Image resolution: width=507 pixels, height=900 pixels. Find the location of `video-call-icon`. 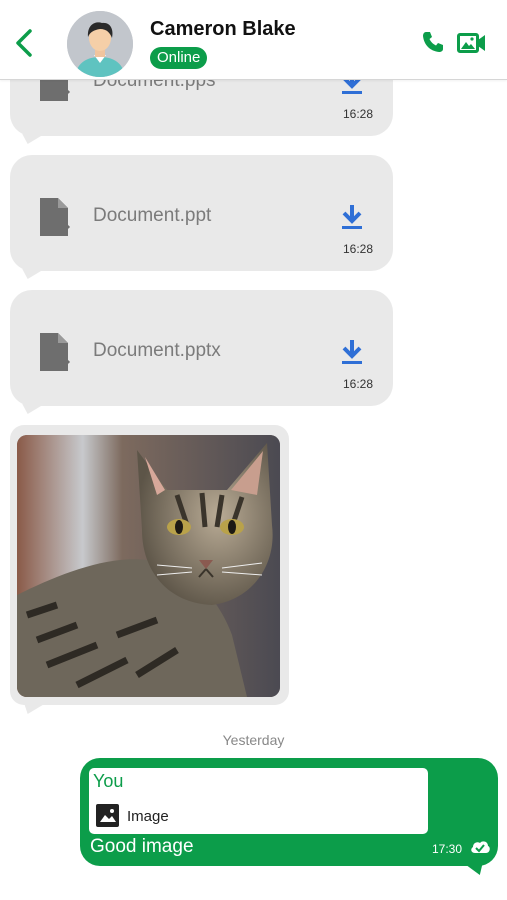

video-call-icon is located at coordinates (472, 43).